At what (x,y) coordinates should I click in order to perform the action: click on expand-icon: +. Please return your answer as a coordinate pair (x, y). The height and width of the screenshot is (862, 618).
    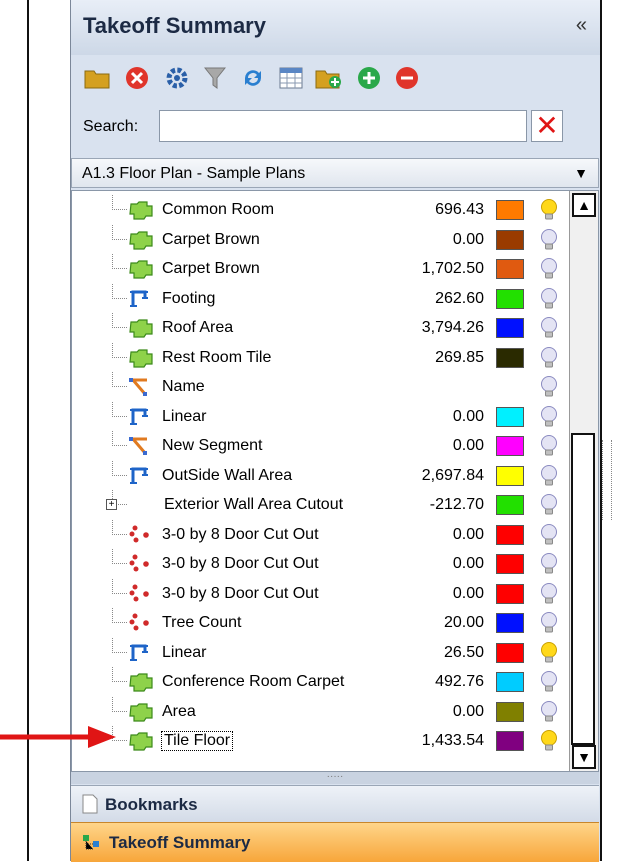
    Looking at the image, I should click on (111, 504).